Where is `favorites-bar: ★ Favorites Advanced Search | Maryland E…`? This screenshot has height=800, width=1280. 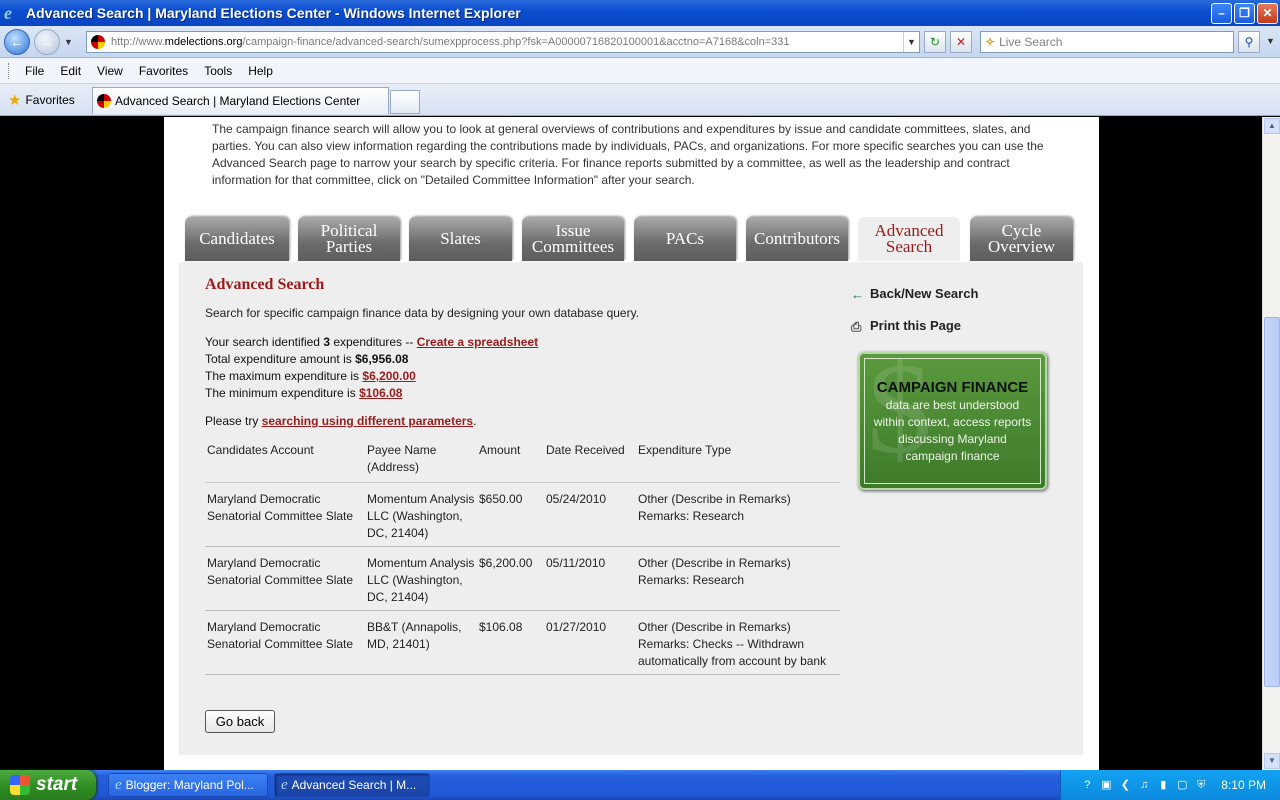 favorites-bar: ★ Favorites Advanced Search | Maryland E… is located at coordinates (640, 100).